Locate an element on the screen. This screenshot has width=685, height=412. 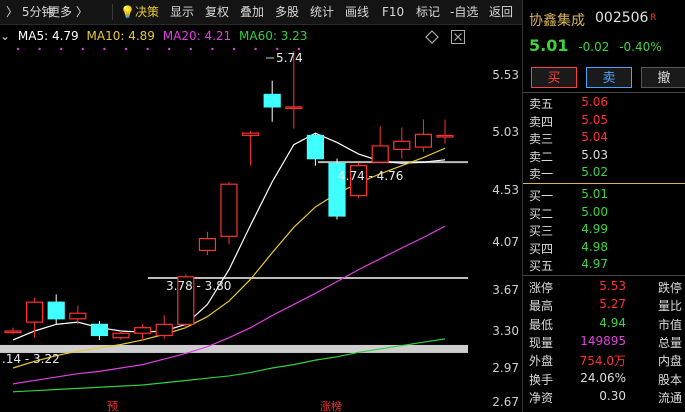
y-axis-tick-label: 5.53 is located at coordinates (505, 75).